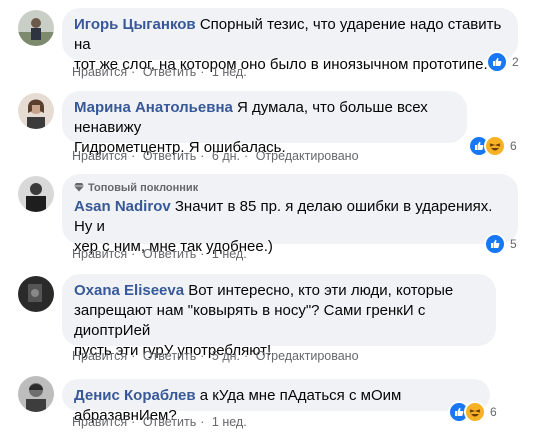 The height and width of the screenshot is (440, 550). What do you see at coordinates (135, 395) in the screenshot?
I see `comment-author: Денис Кораблев` at bounding box center [135, 395].